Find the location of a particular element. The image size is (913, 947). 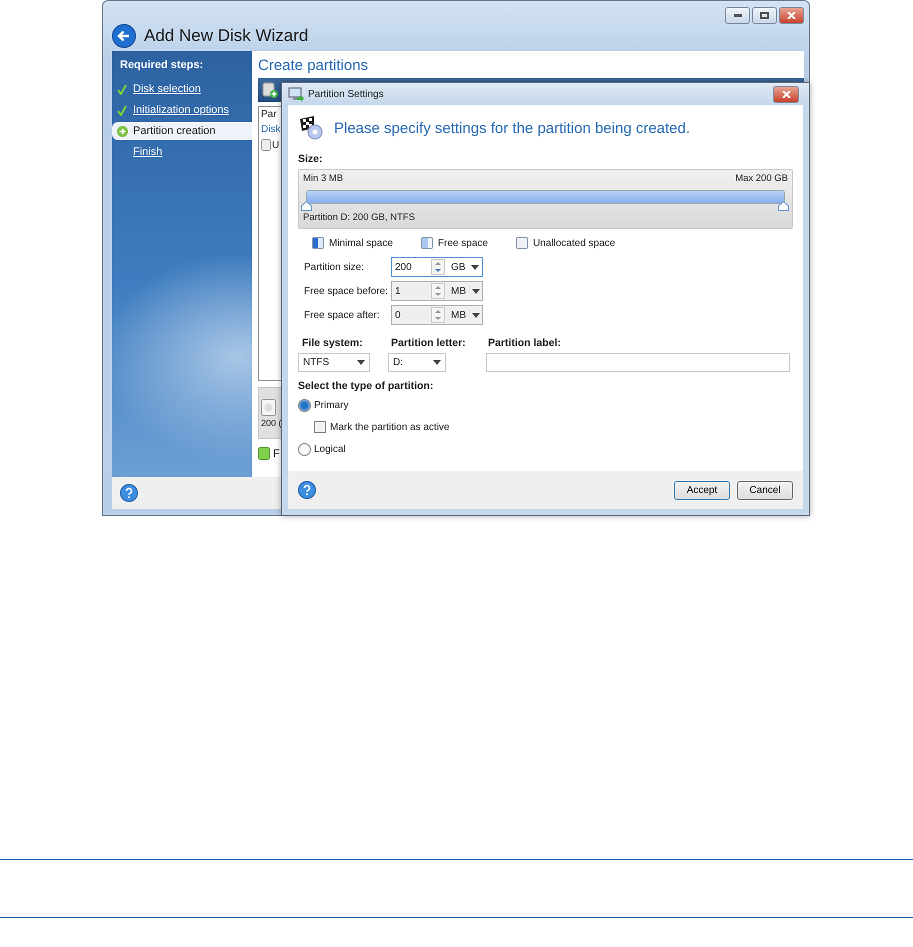

maximize-icon is located at coordinates (764, 15).